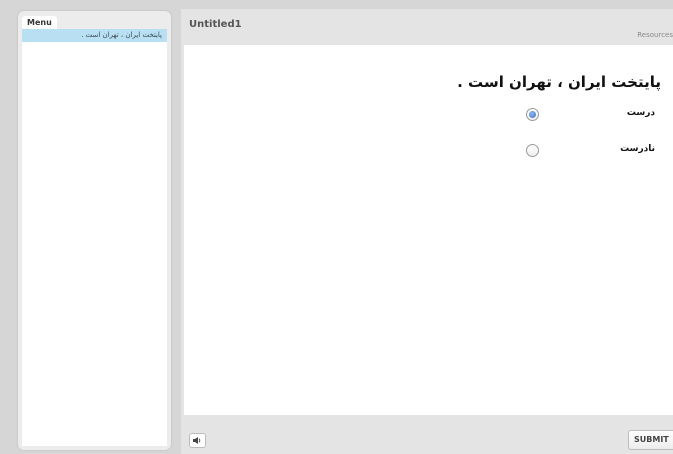  What do you see at coordinates (532, 114) in the screenshot?
I see `radio-button-selected` at bounding box center [532, 114].